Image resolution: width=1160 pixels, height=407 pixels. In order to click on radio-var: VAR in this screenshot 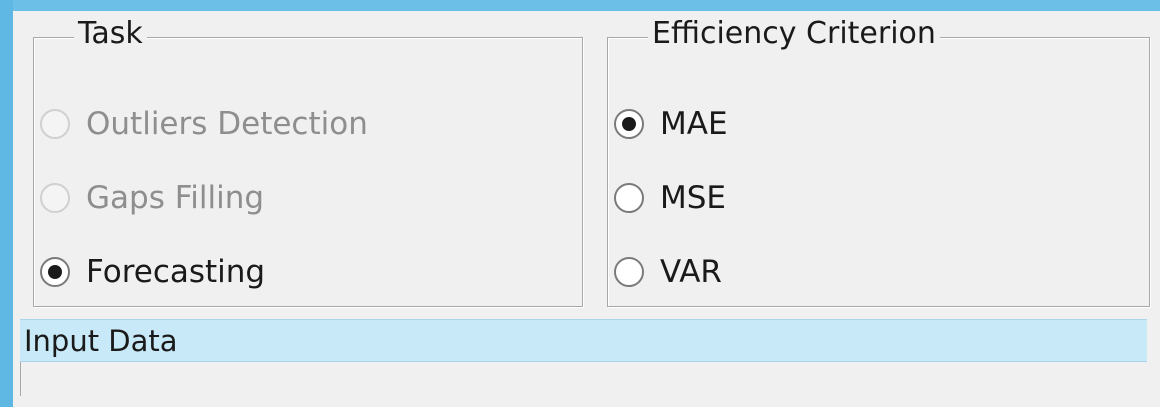, I will do `click(668, 272)`.